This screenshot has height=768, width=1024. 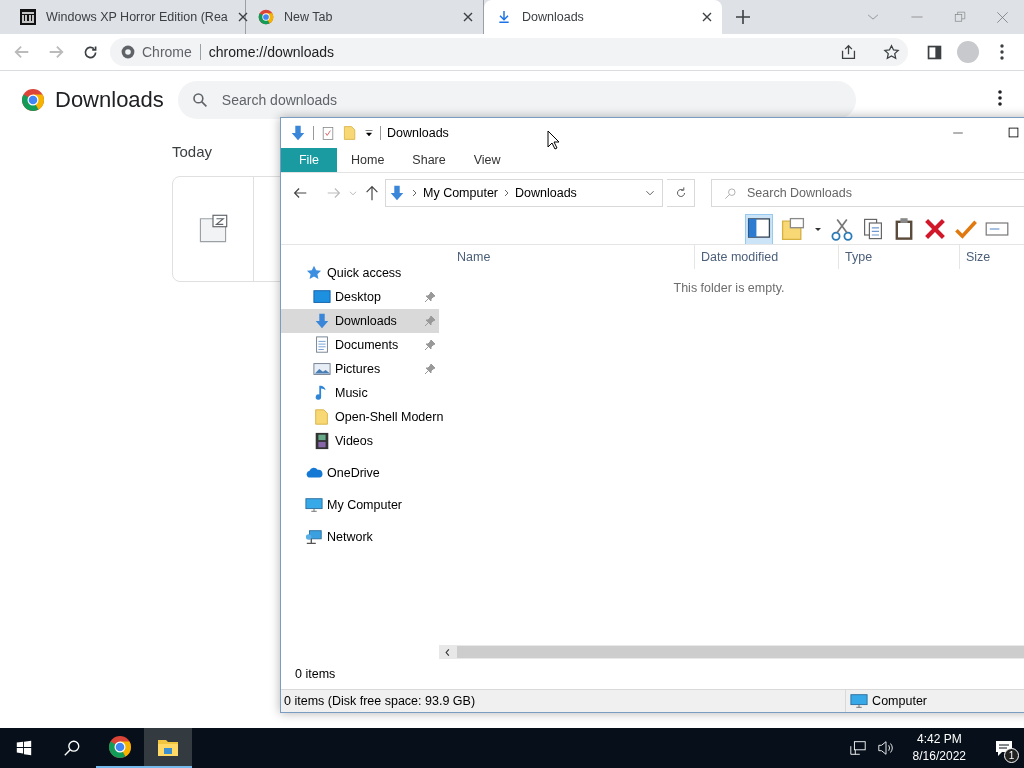 I want to click on column-header: Date modified, so click(x=766, y=257).